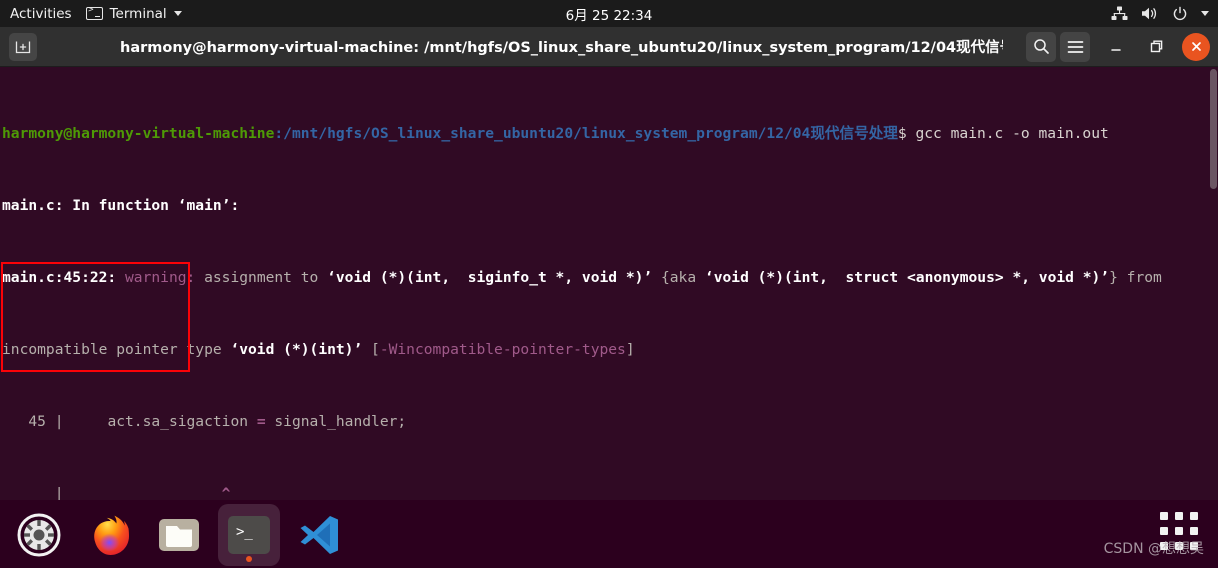  What do you see at coordinates (906, 133) in the screenshot?
I see `prompt-dollar: $` at bounding box center [906, 133].